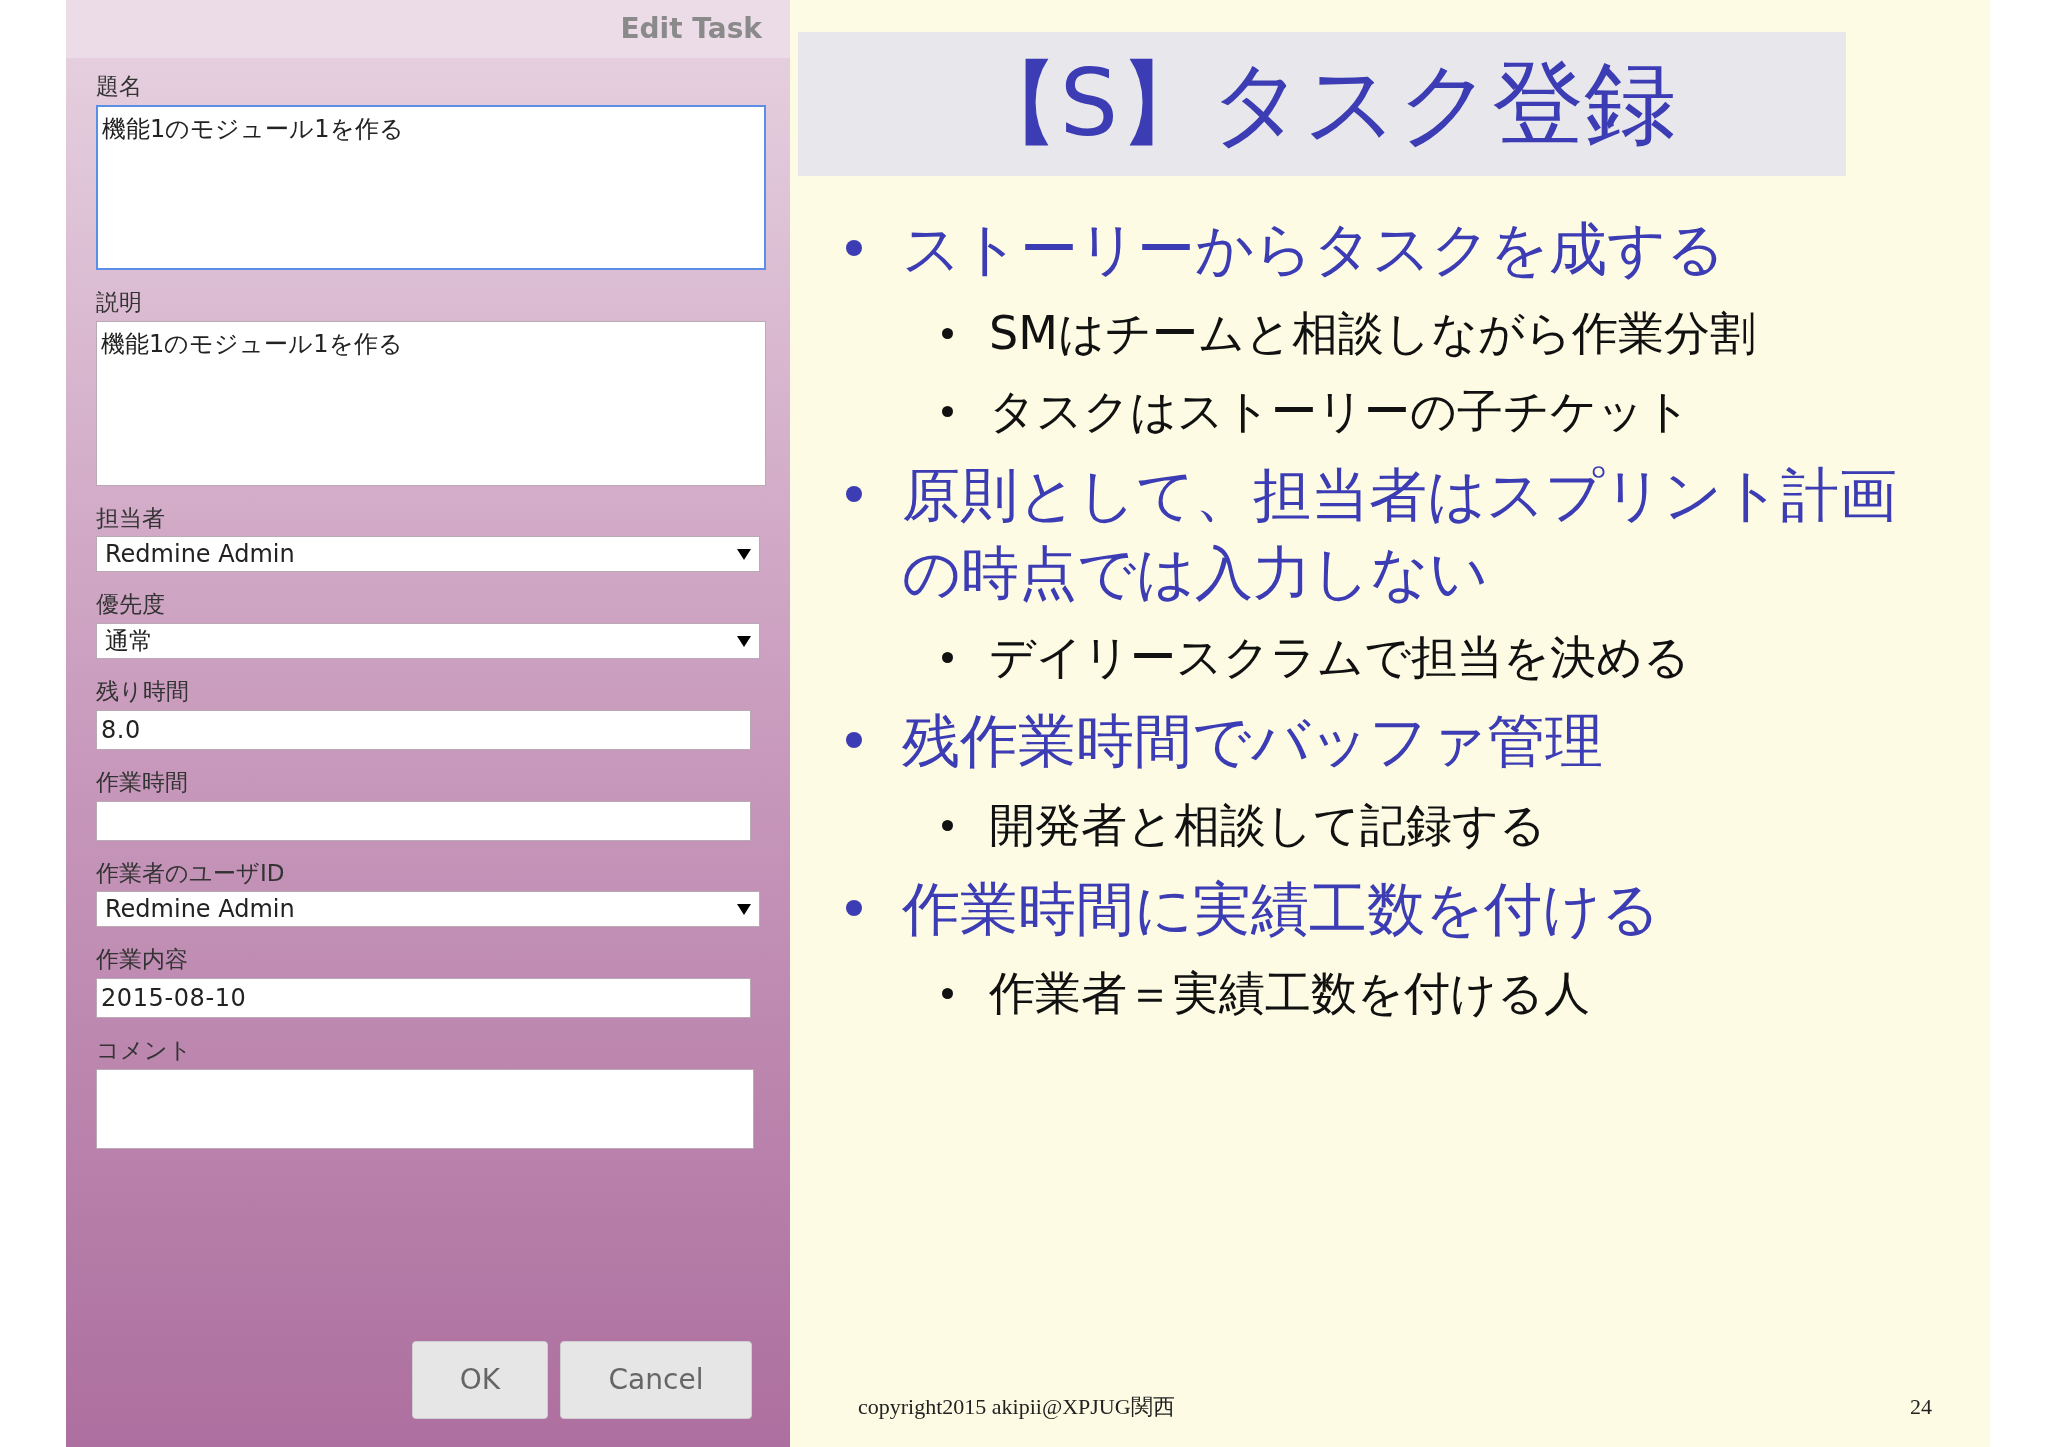  I want to click on dialog-title: Edit Task, so click(691, 29).